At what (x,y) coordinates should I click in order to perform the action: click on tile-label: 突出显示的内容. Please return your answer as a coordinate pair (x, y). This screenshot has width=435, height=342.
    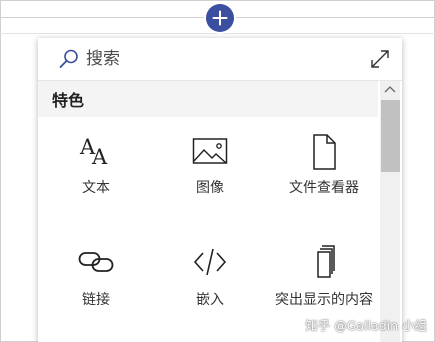
    Looking at the image, I should click on (324, 300).